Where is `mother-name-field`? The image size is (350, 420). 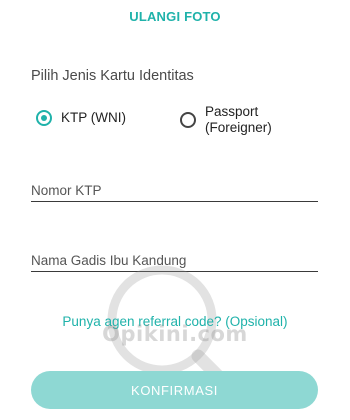
mother-name-field is located at coordinates (174, 261).